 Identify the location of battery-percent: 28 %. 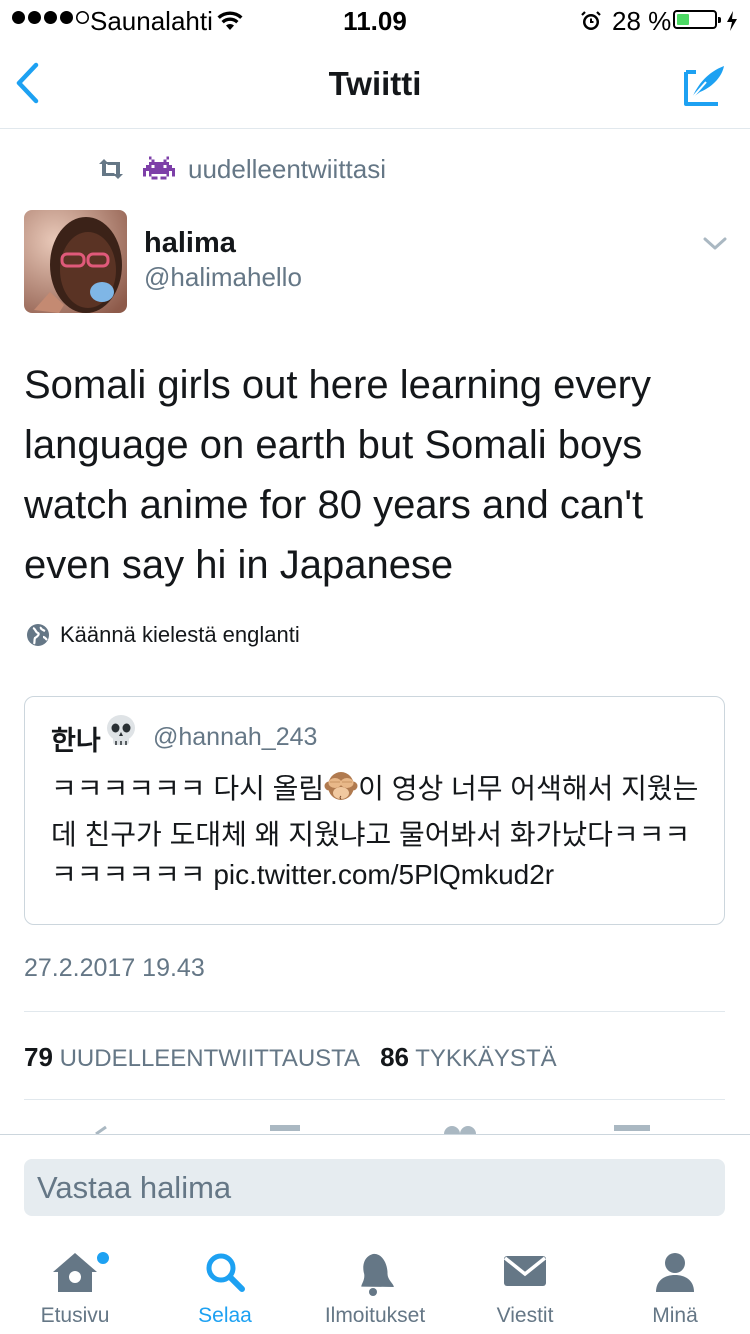
(642, 21).